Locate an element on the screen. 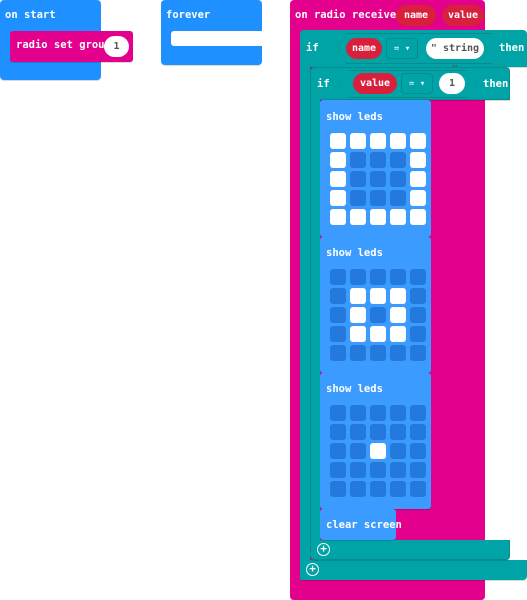 This screenshot has height=600, width=527. outer-if-header: if name = ▾ " string " then is located at coordinates (413, 52).